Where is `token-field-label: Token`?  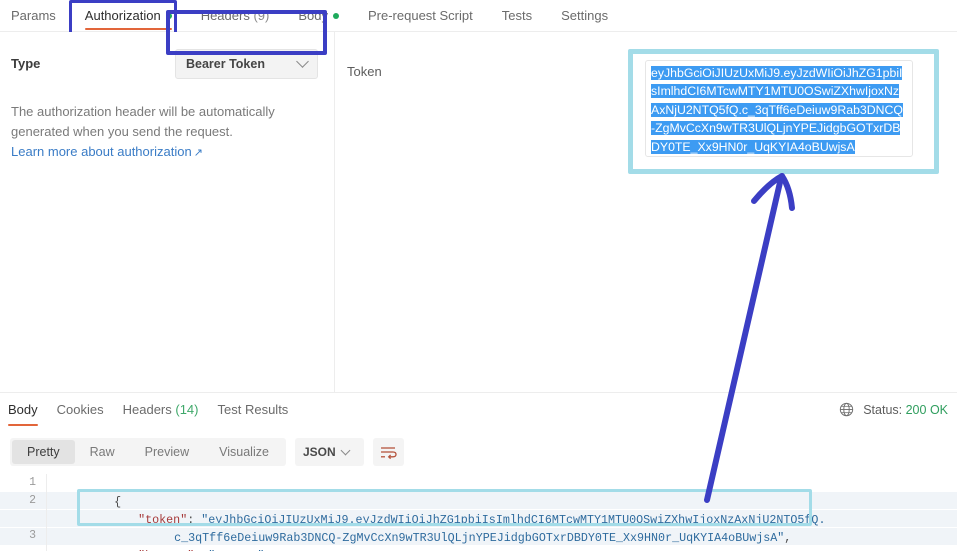
token-field-label: Token is located at coordinates (364, 71).